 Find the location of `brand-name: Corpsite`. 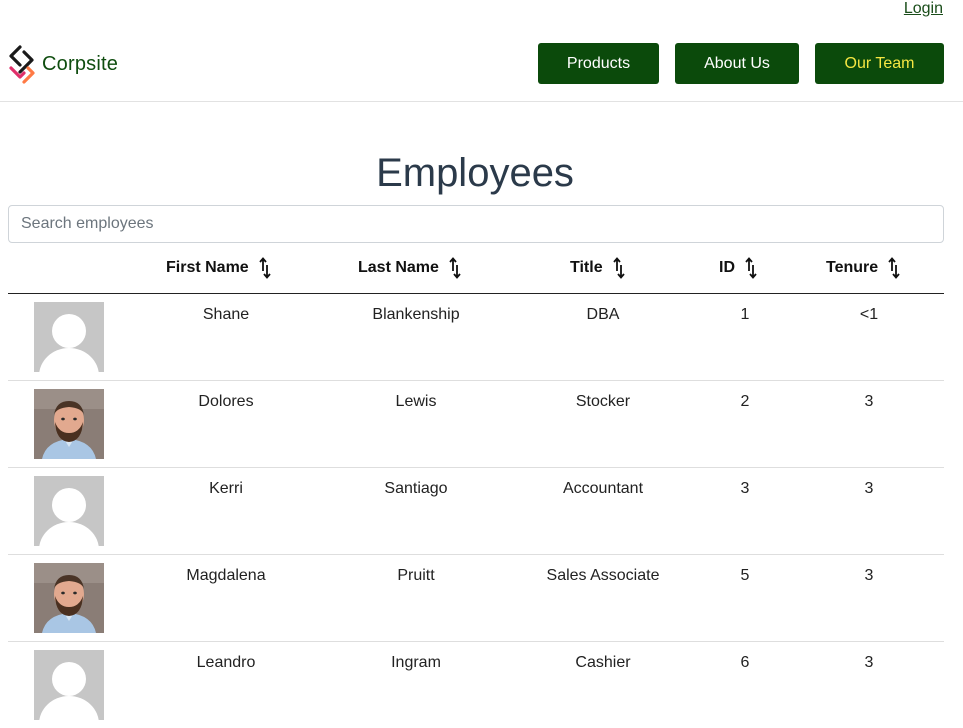

brand-name: Corpsite is located at coordinates (80, 63).